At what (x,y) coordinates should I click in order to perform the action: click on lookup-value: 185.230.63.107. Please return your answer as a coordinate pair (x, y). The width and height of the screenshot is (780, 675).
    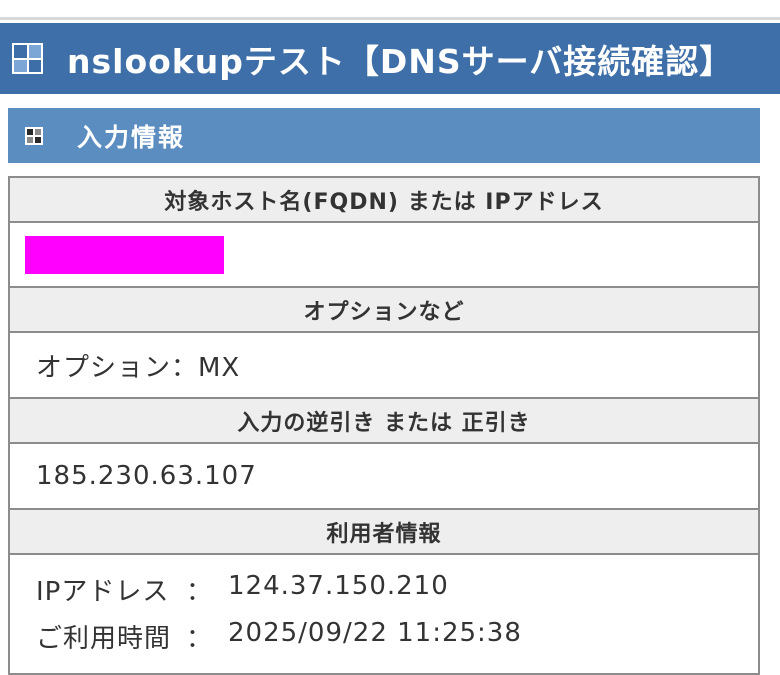
    Looking at the image, I should click on (384, 476).